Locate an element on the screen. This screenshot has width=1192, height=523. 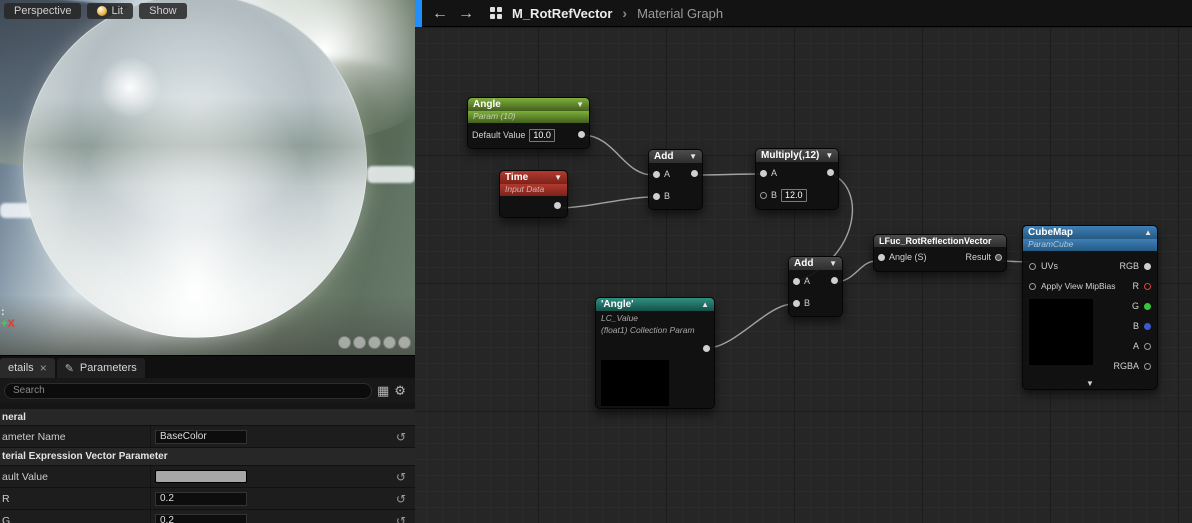
add2-input-b-pin is located at coordinates (796, 303).